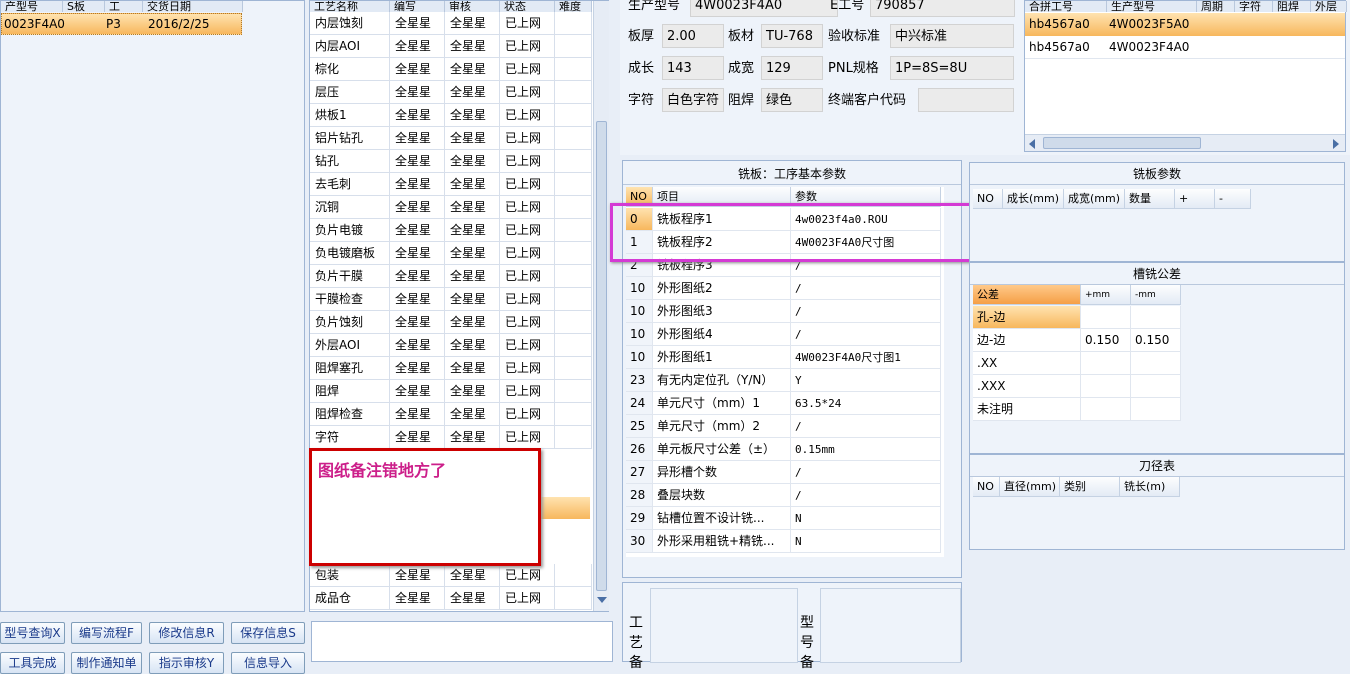  Describe the element at coordinates (785, 288) in the screenshot. I see `mill-row: 10 外形图纸2/` at that location.